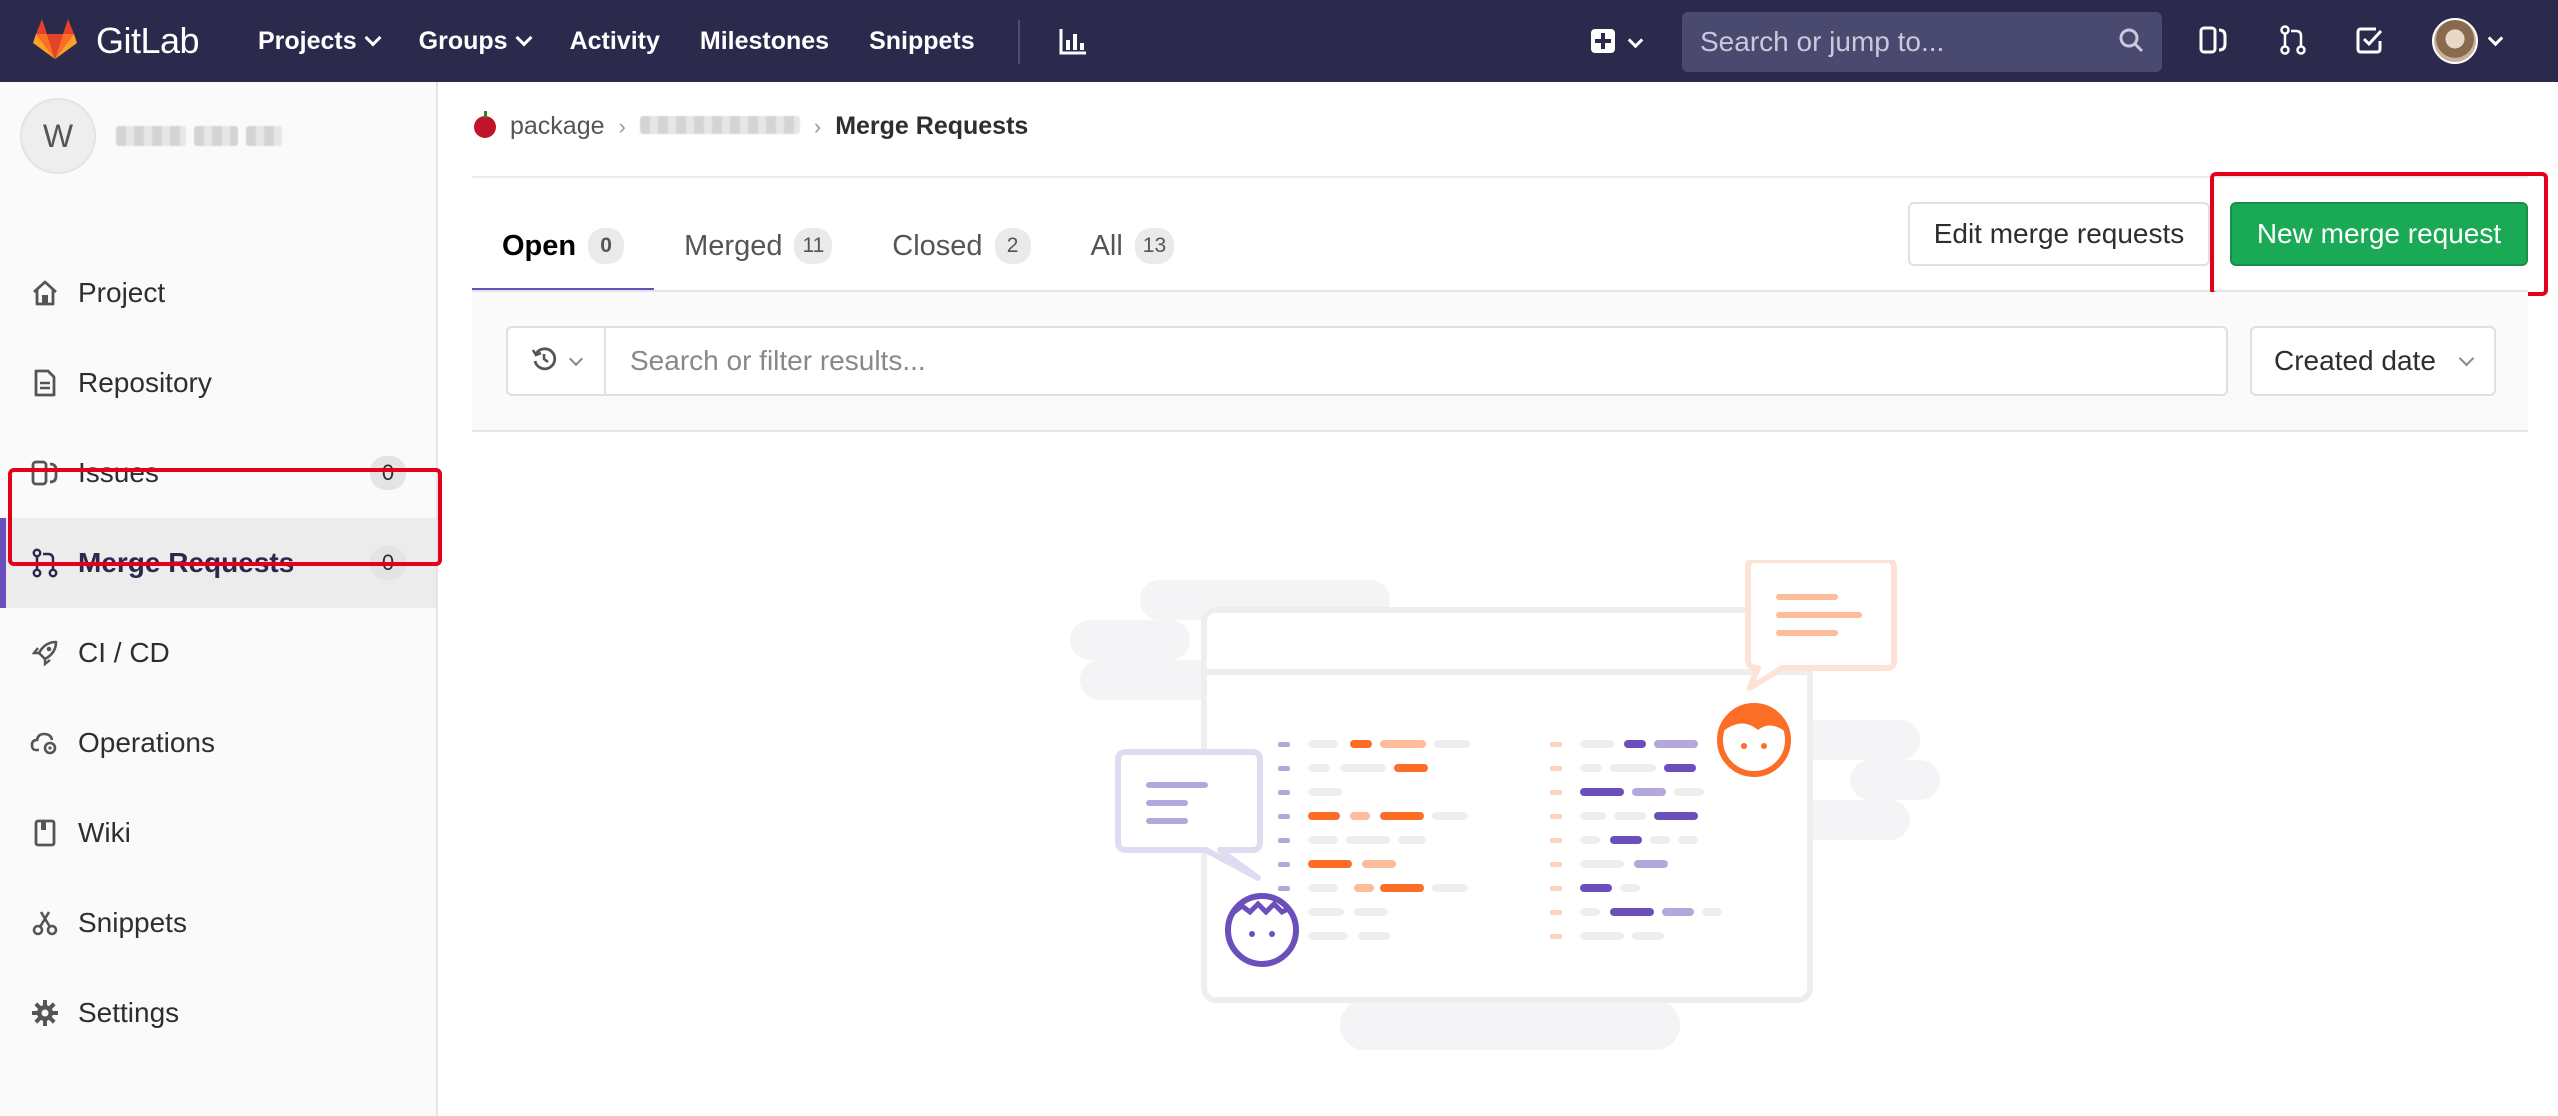 The height and width of the screenshot is (1116, 2558). What do you see at coordinates (1133, 246) in the screenshot?
I see `tab-all: All 13` at bounding box center [1133, 246].